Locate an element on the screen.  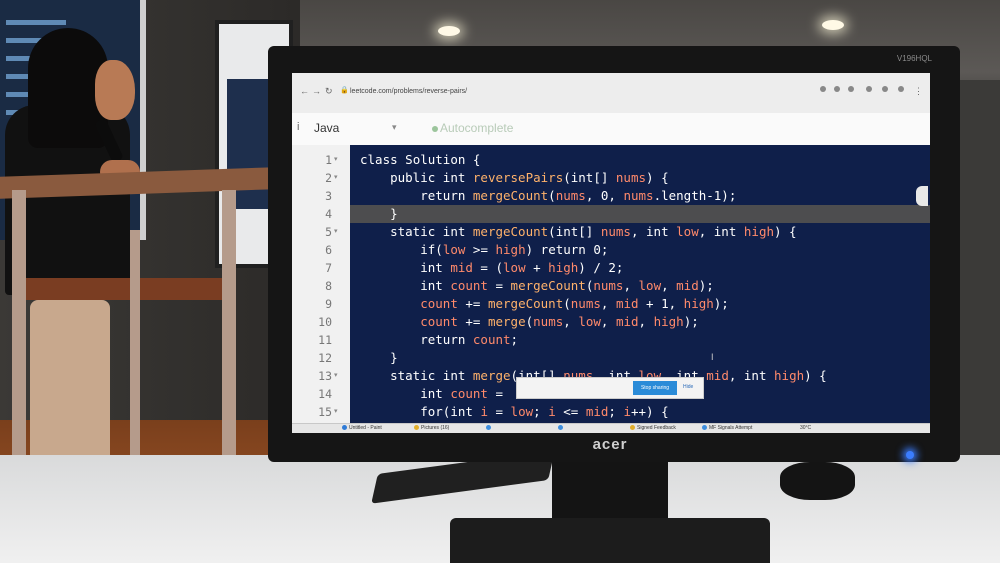
stop-sharing-button: Stop sharing is located at coordinates (655, 388).